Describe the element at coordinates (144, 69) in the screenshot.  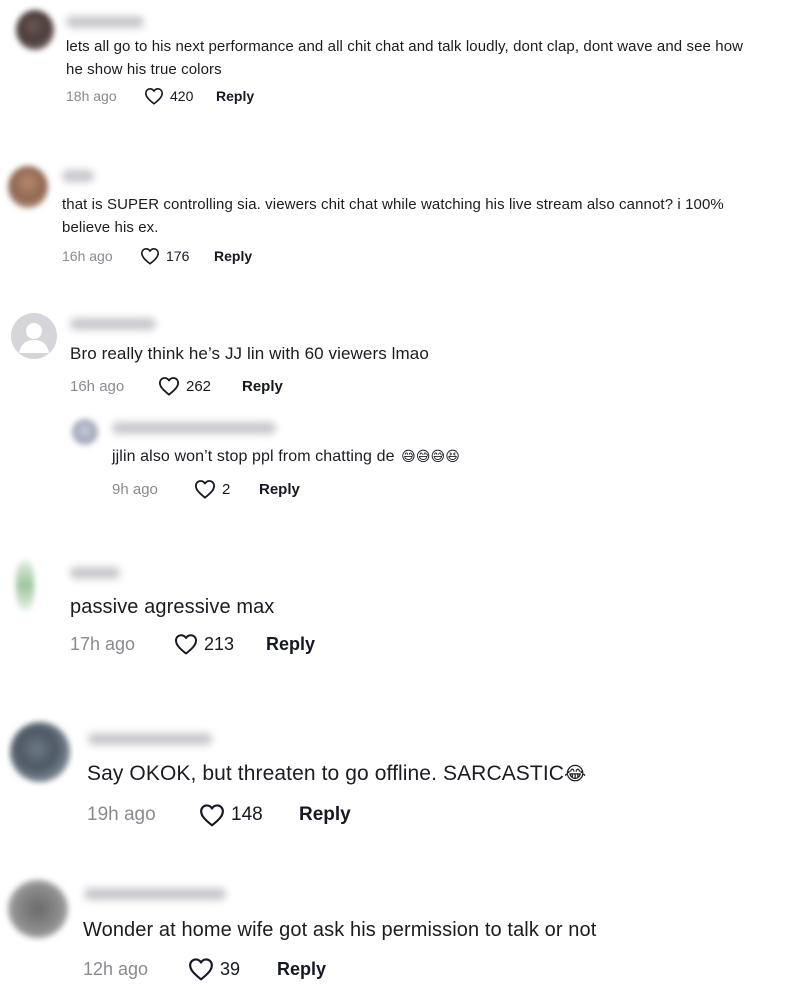
I see `comment-text: he show his true colors` at that location.